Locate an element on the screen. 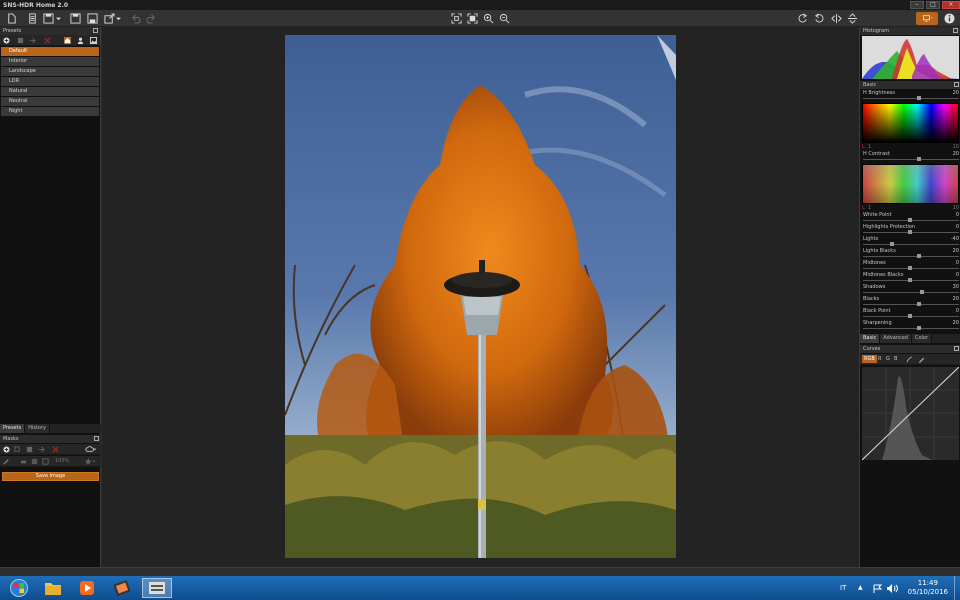  language-indicator: IT is located at coordinates (843, 588).